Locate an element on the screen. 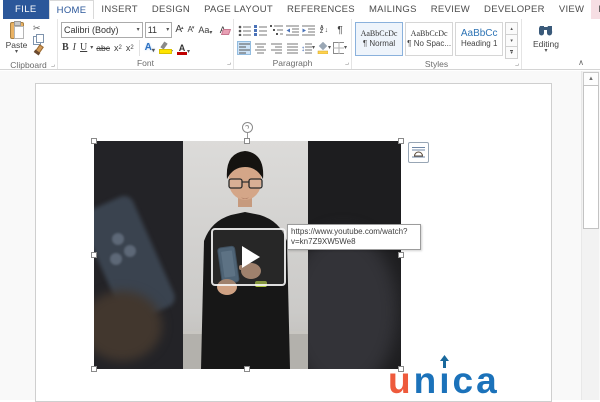  tab-insert: INSERT is located at coordinates (119, 9).